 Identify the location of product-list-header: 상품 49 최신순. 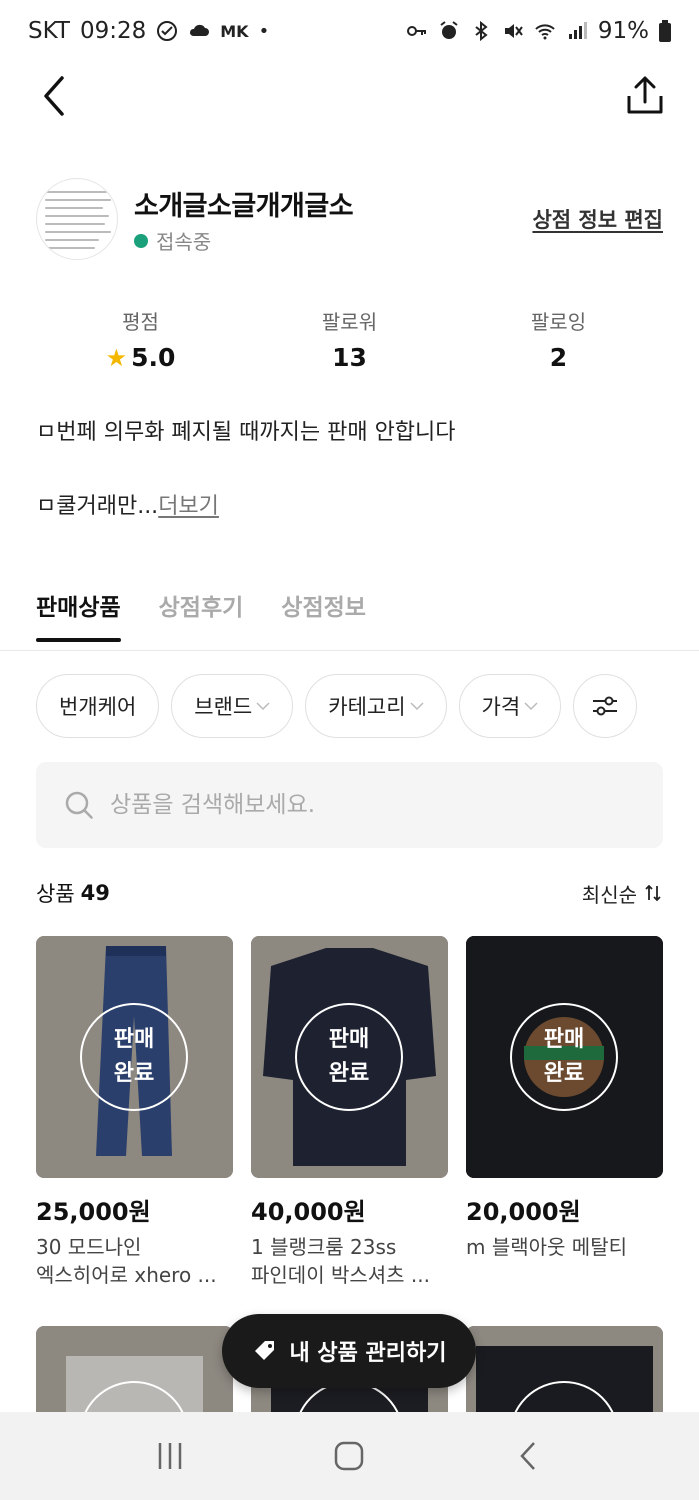
(349, 893).